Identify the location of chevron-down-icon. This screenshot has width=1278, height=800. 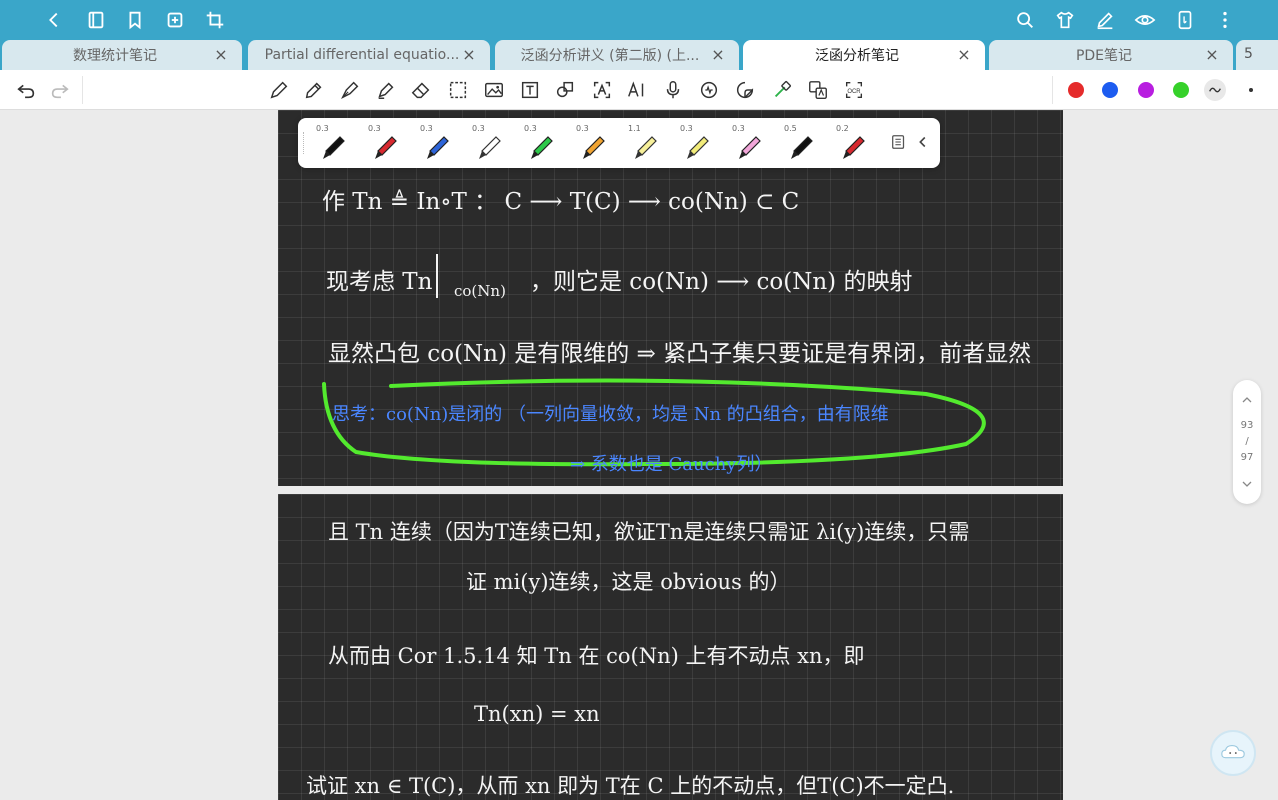
(1247, 484).